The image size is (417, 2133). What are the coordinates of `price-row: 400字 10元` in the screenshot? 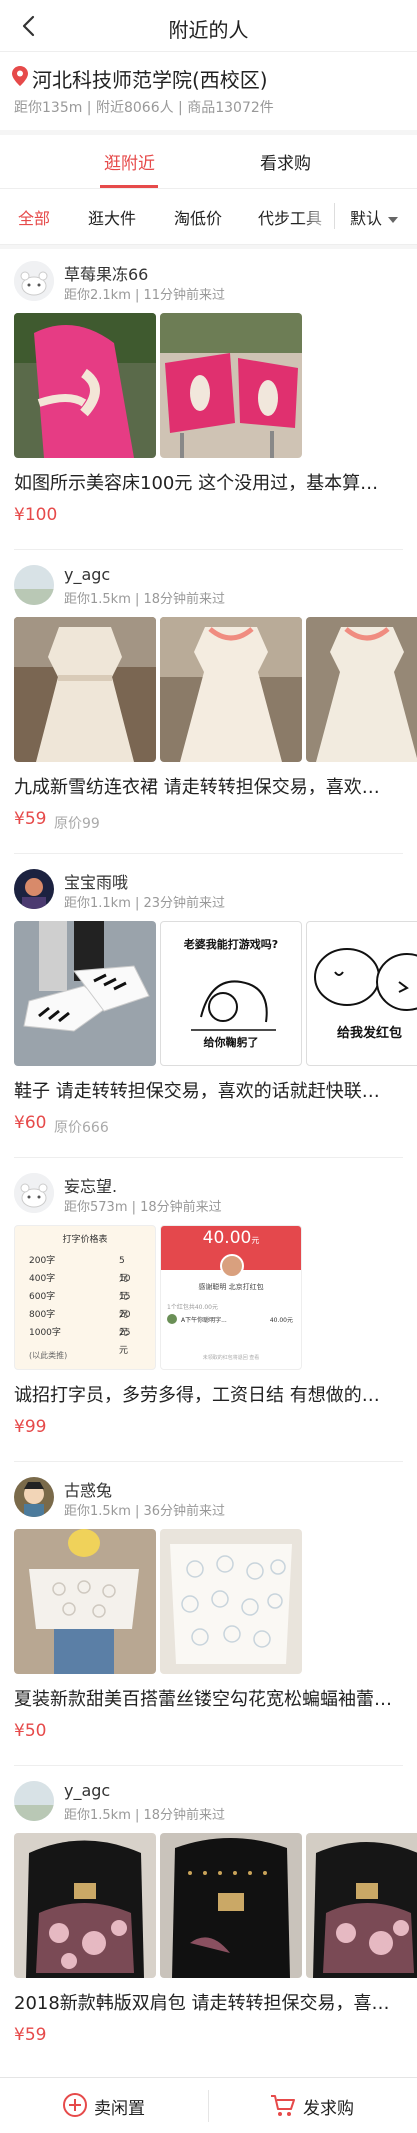 It's located at (80, 1288).